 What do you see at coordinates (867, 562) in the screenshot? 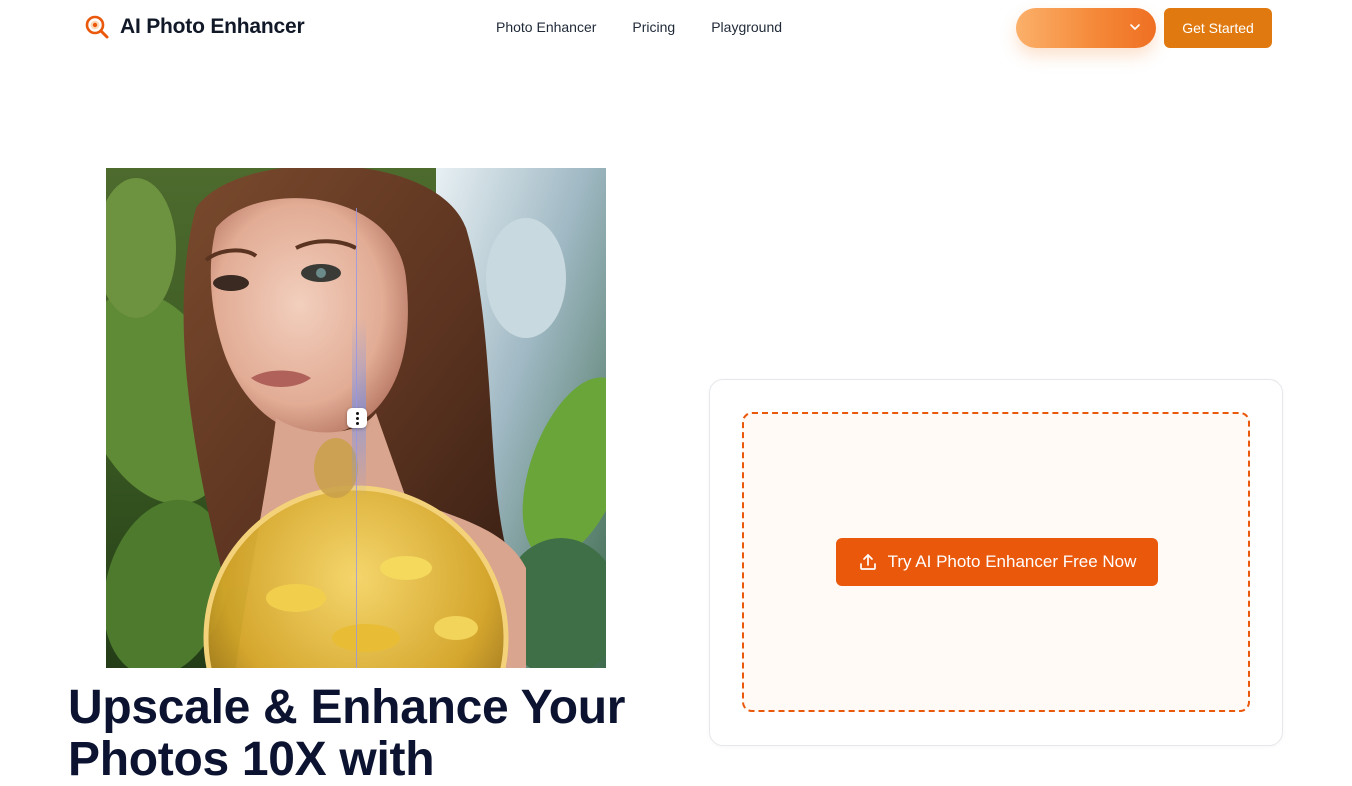
I see `upload-icon` at bounding box center [867, 562].